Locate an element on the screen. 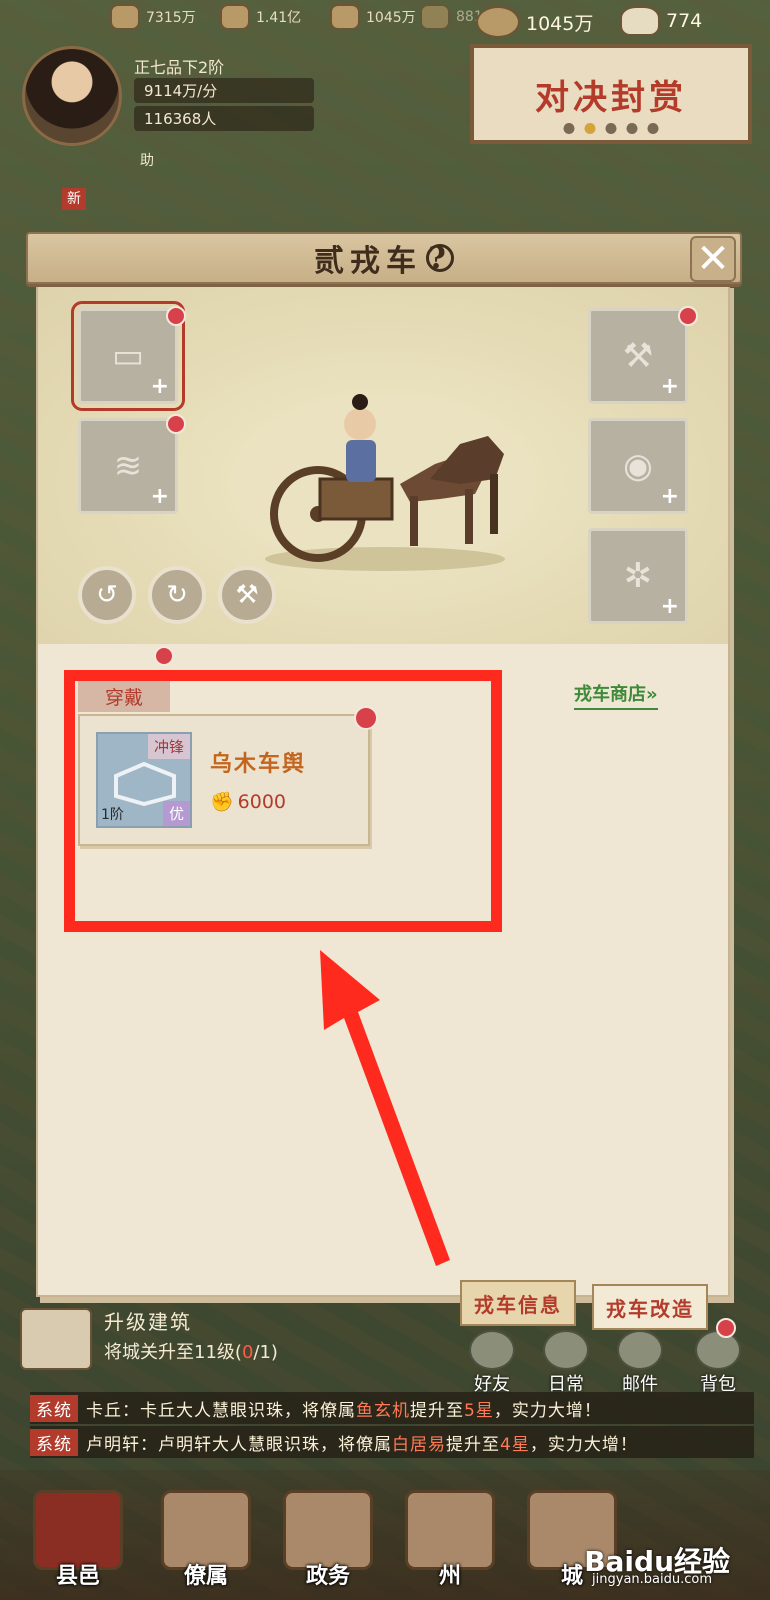 This screenshot has width=770, height=1600. friends-button: 好友 is located at coordinates (492, 1363).